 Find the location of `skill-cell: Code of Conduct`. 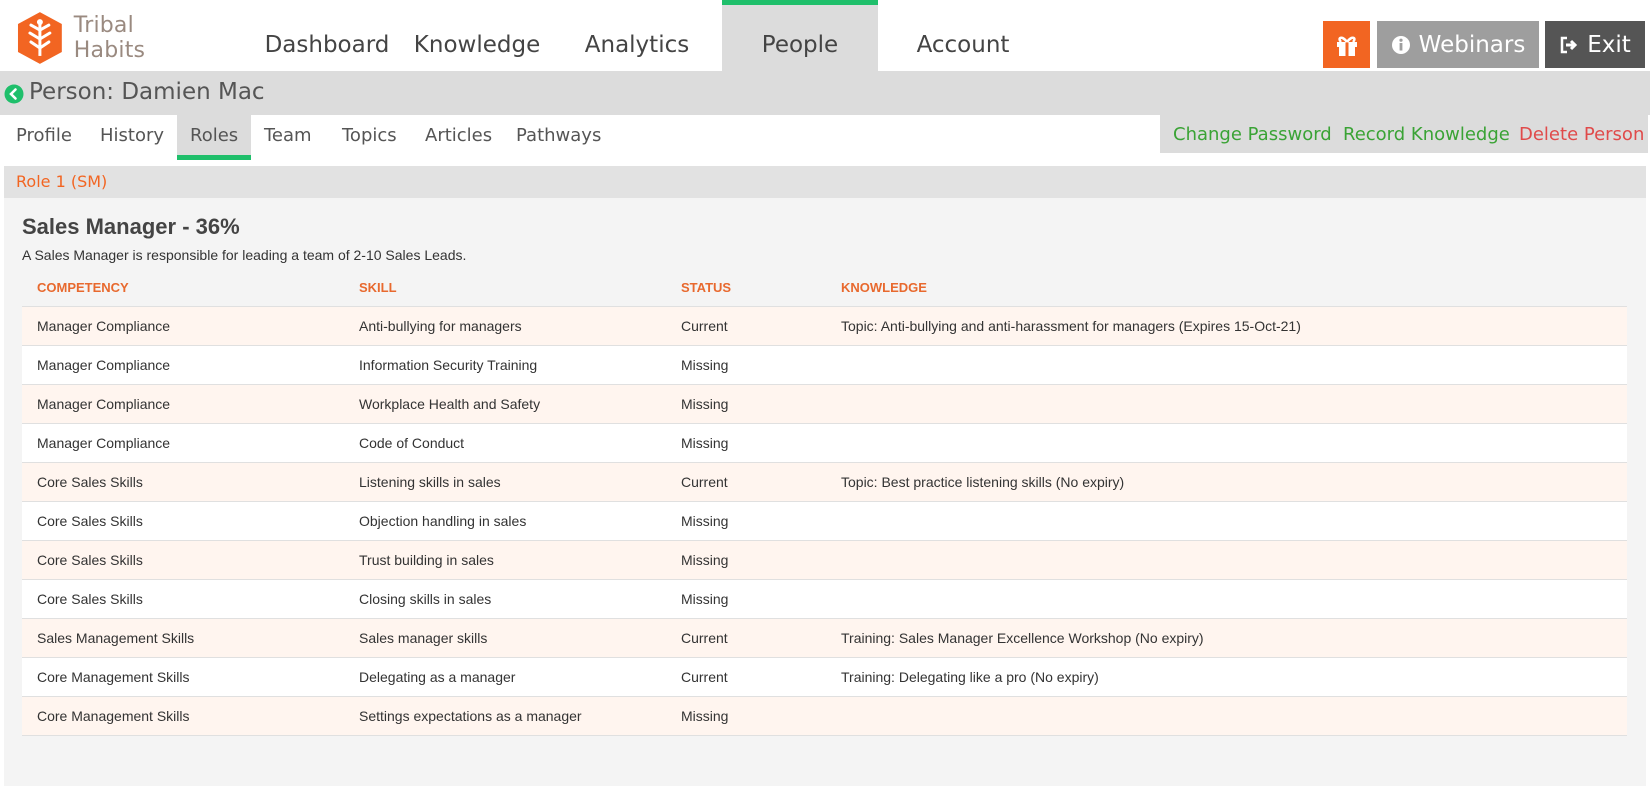

skill-cell: Code of Conduct is located at coordinates (505, 442).